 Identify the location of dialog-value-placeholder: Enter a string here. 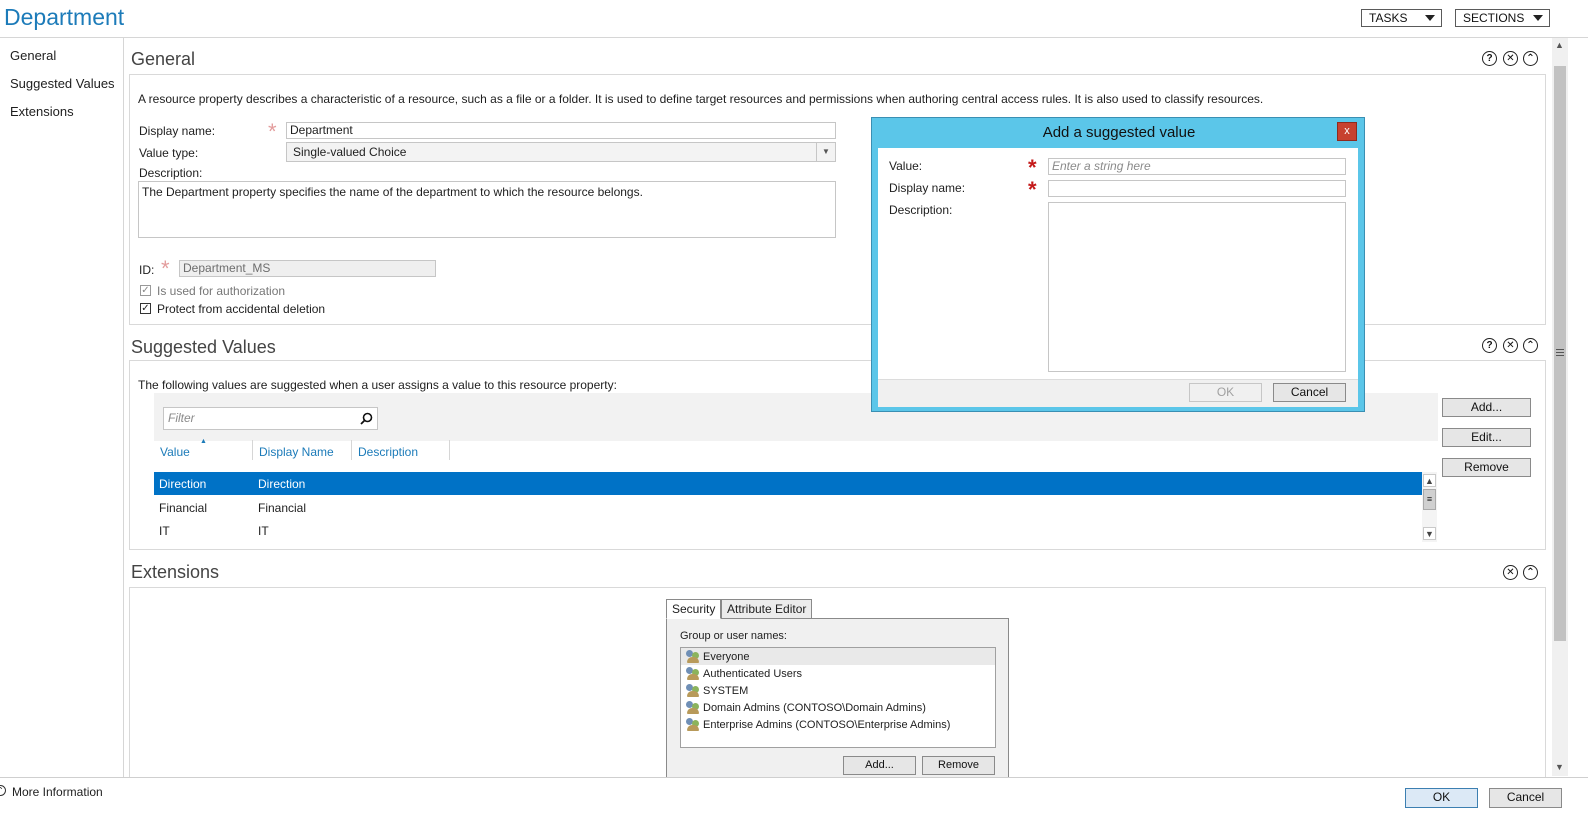
(1101, 166).